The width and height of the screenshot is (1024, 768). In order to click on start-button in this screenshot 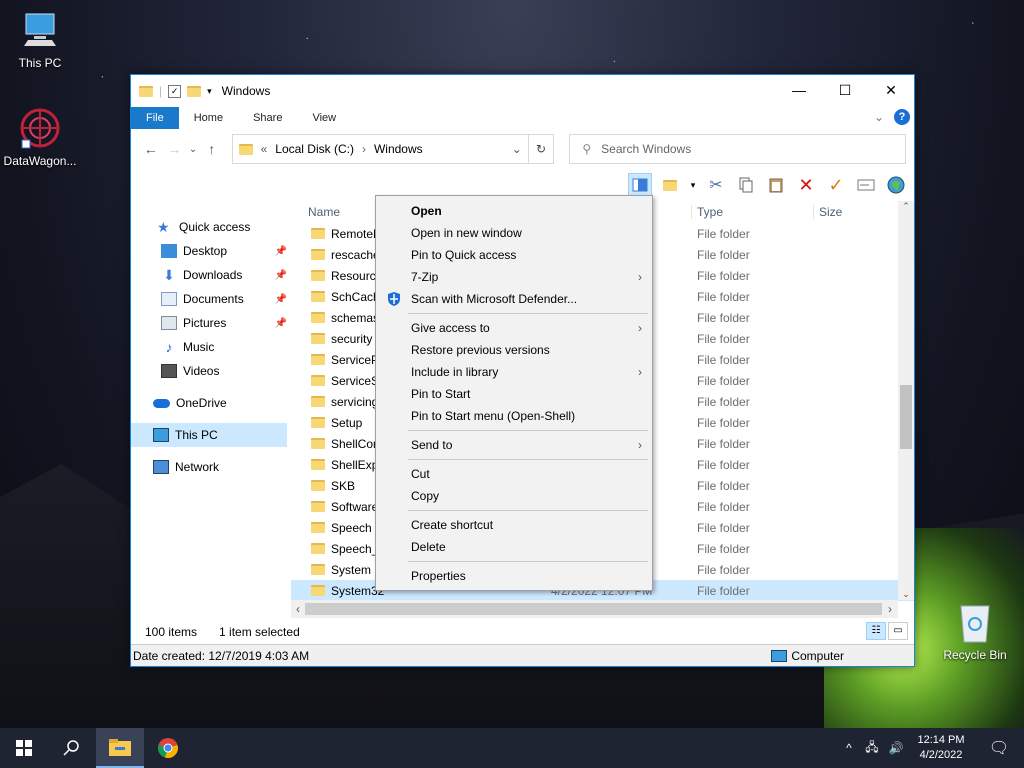, I will do `click(24, 748)`.